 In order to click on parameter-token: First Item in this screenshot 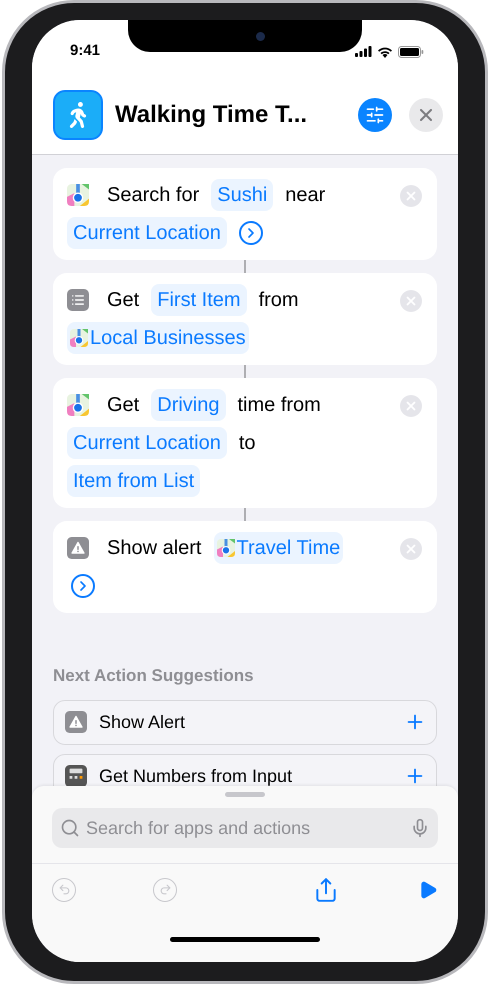, I will do `click(199, 300)`.